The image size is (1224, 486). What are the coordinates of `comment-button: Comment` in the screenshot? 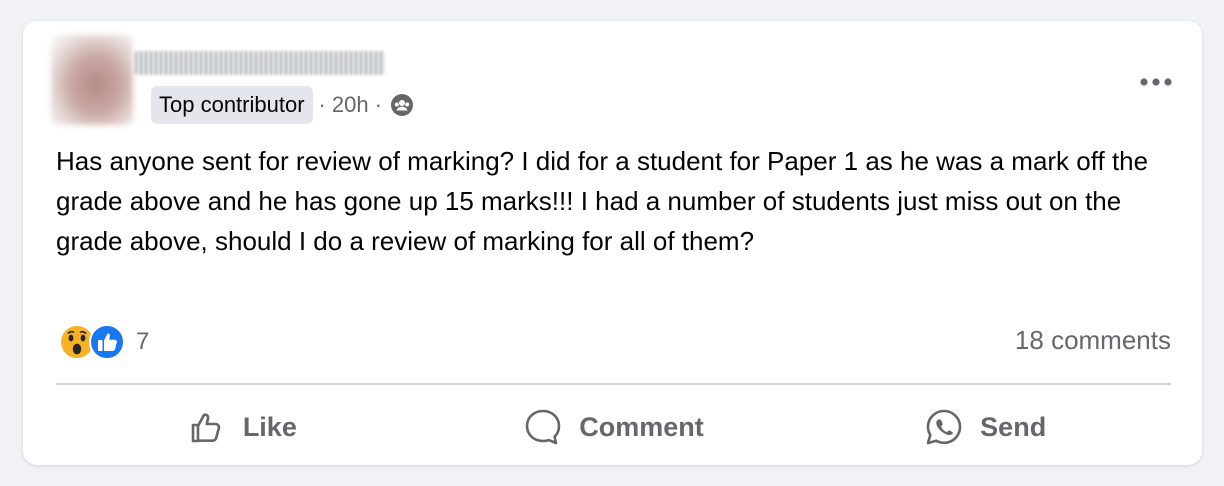 It's located at (614, 427).